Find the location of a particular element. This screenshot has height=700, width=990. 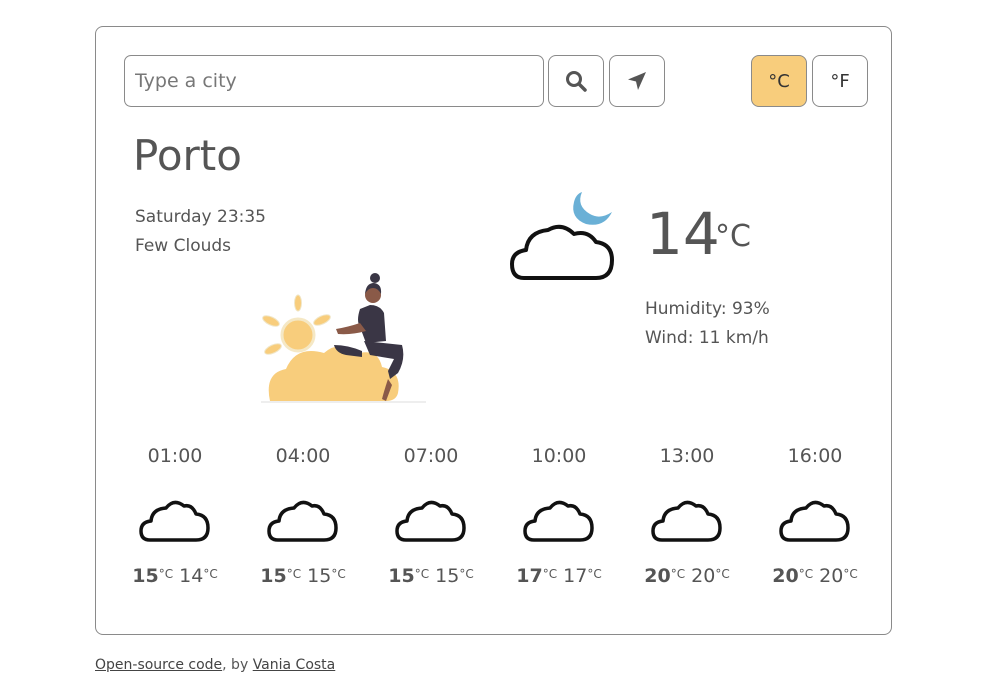

forecast-item: 16:00 20°C 20°C is located at coordinates (815, 516).